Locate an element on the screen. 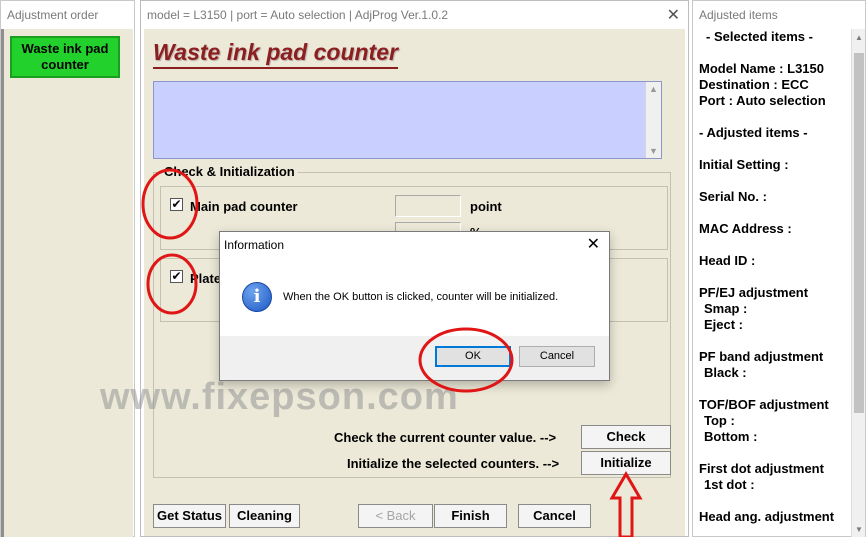 The width and height of the screenshot is (866, 537). adjustment-order-panel: Waste ink pad counter is located at coordinates (68, 283).